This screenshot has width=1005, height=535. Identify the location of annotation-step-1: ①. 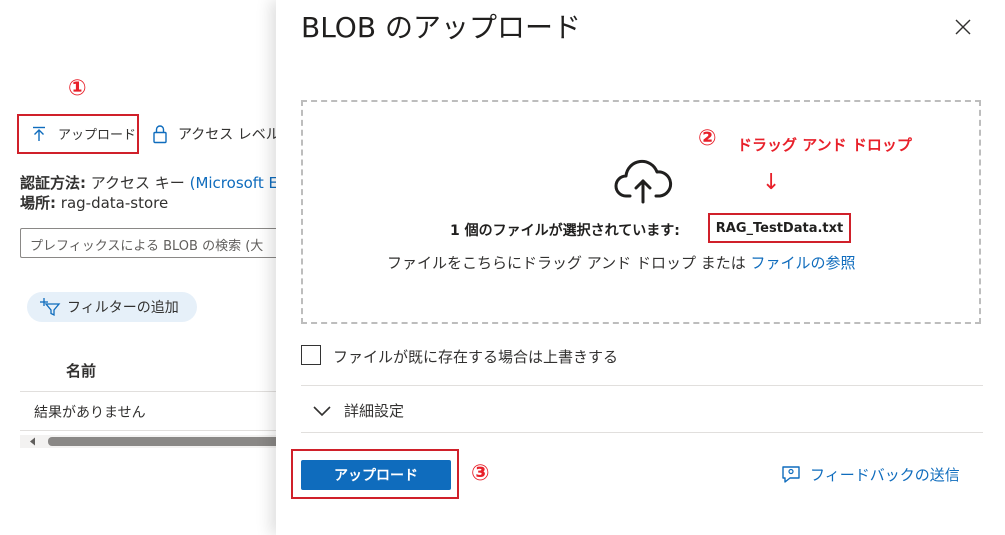
(77, 88).